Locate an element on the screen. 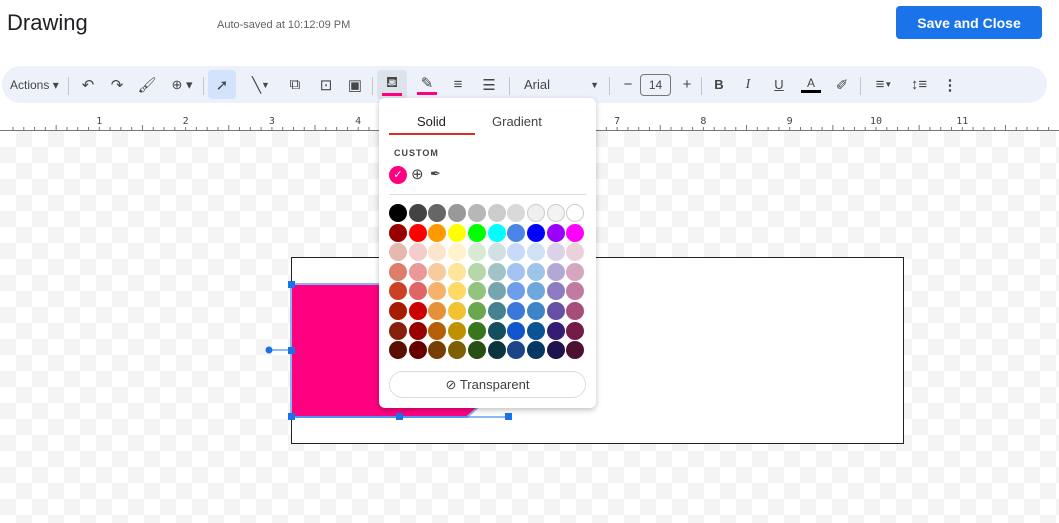  font-size-input: 14 is located at coordinates (655, 85).